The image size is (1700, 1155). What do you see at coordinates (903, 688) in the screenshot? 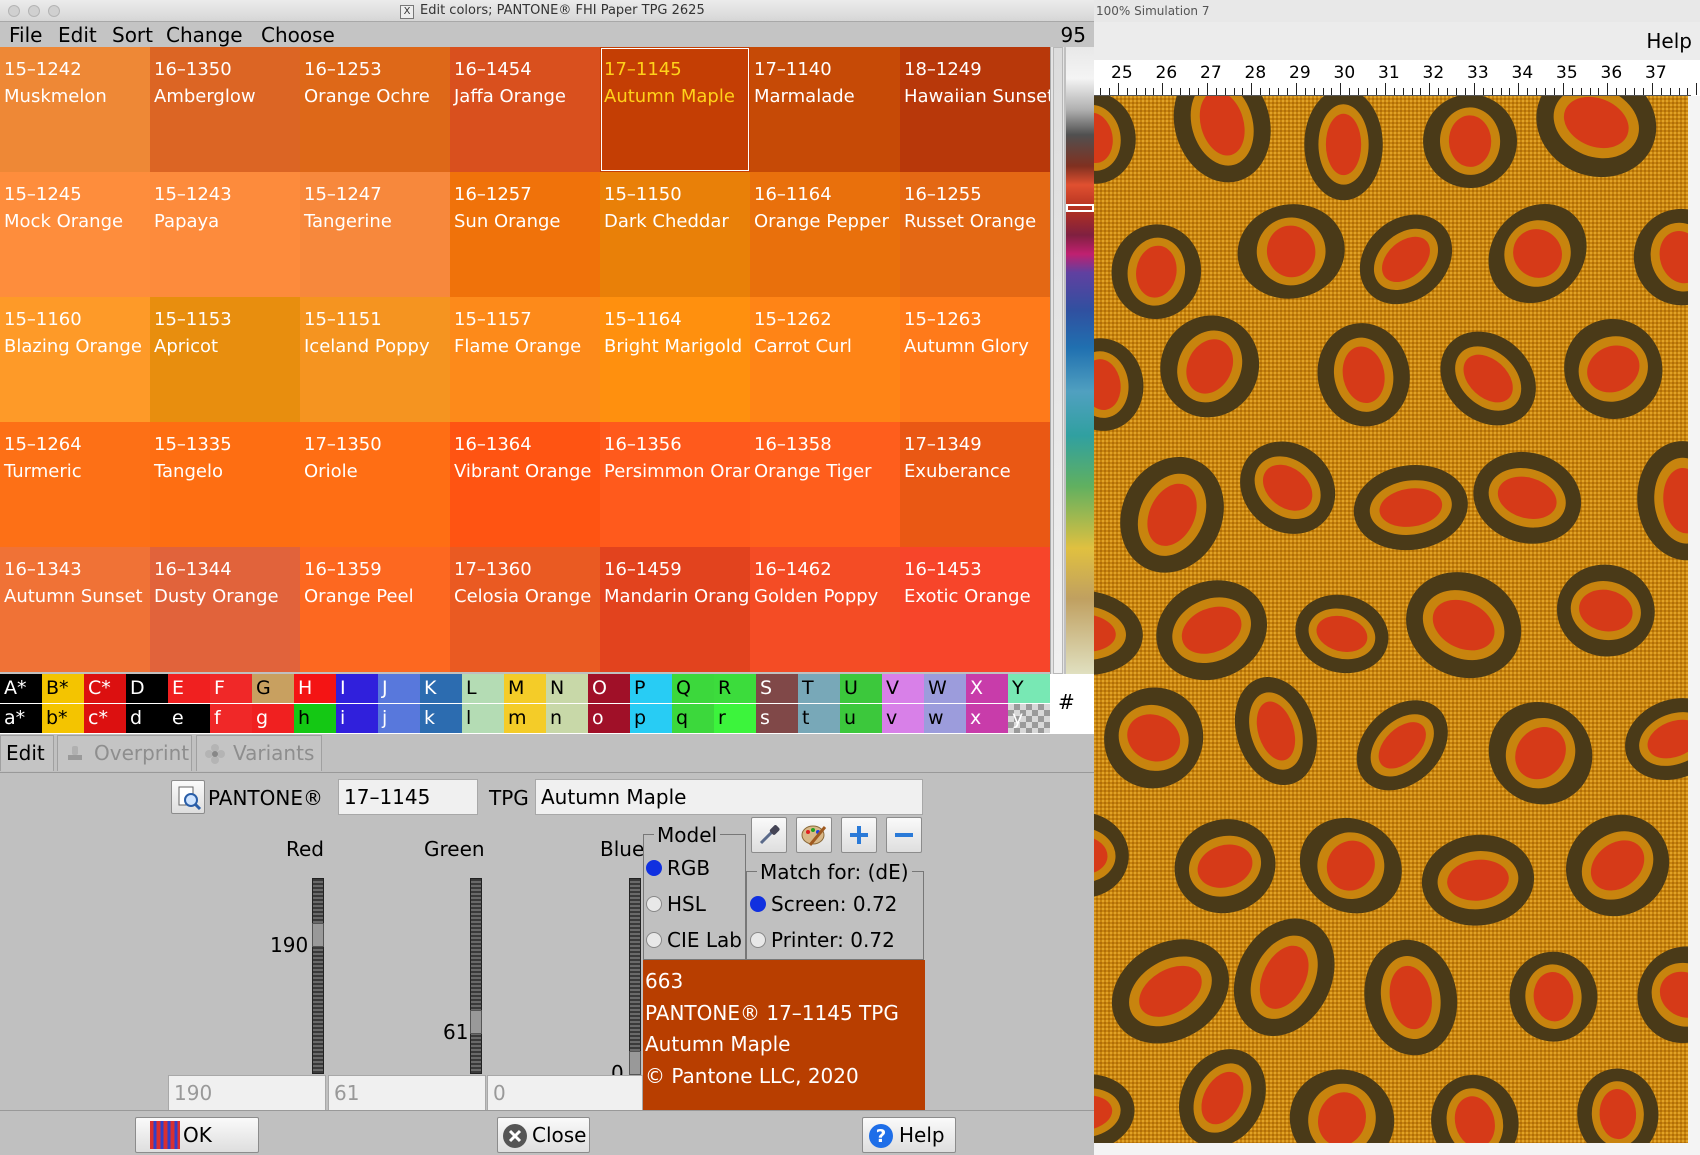
I see `palette-cell: V` at bounding box center [903, 688].